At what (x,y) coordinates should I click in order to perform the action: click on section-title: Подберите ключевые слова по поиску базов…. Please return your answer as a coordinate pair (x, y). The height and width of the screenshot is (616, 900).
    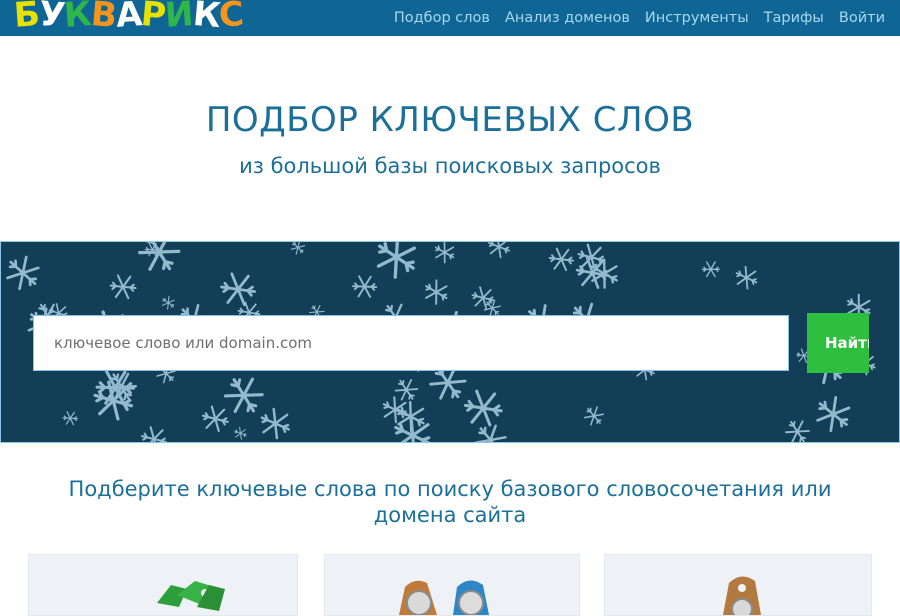
    Looking at the image, I should click on (450, 502).